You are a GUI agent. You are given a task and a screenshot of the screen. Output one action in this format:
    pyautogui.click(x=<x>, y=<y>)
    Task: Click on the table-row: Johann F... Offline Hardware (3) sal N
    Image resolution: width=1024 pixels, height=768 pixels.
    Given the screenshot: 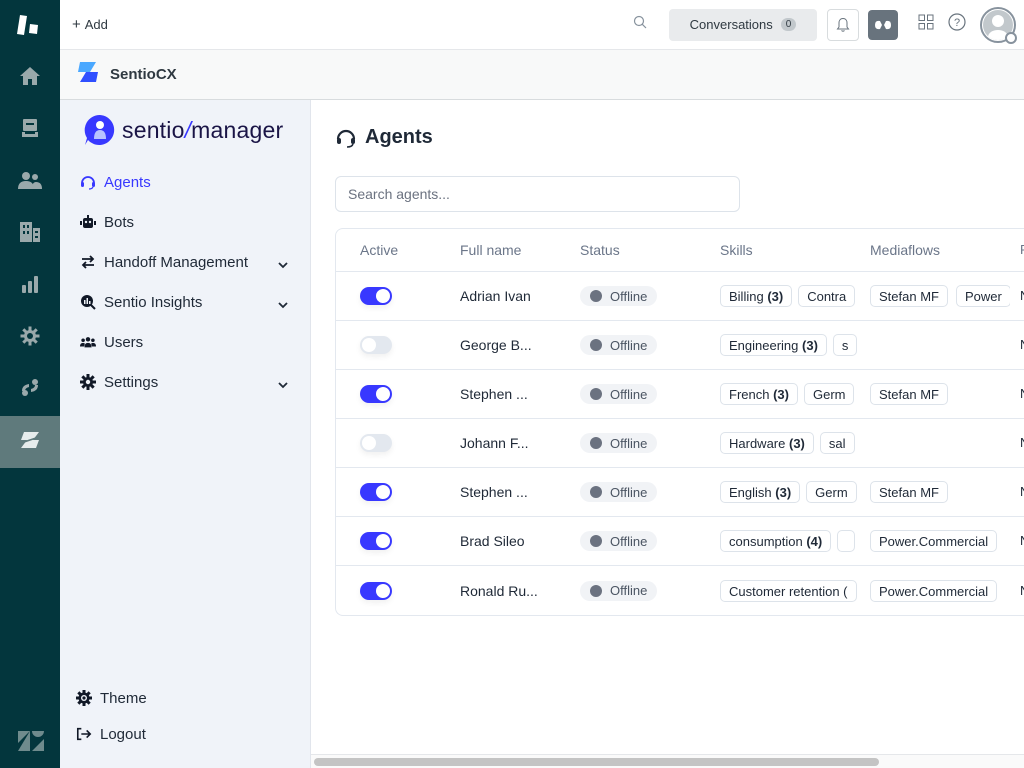 What is the action you would take?
    pyautogui.click(x=680, y=443)
    